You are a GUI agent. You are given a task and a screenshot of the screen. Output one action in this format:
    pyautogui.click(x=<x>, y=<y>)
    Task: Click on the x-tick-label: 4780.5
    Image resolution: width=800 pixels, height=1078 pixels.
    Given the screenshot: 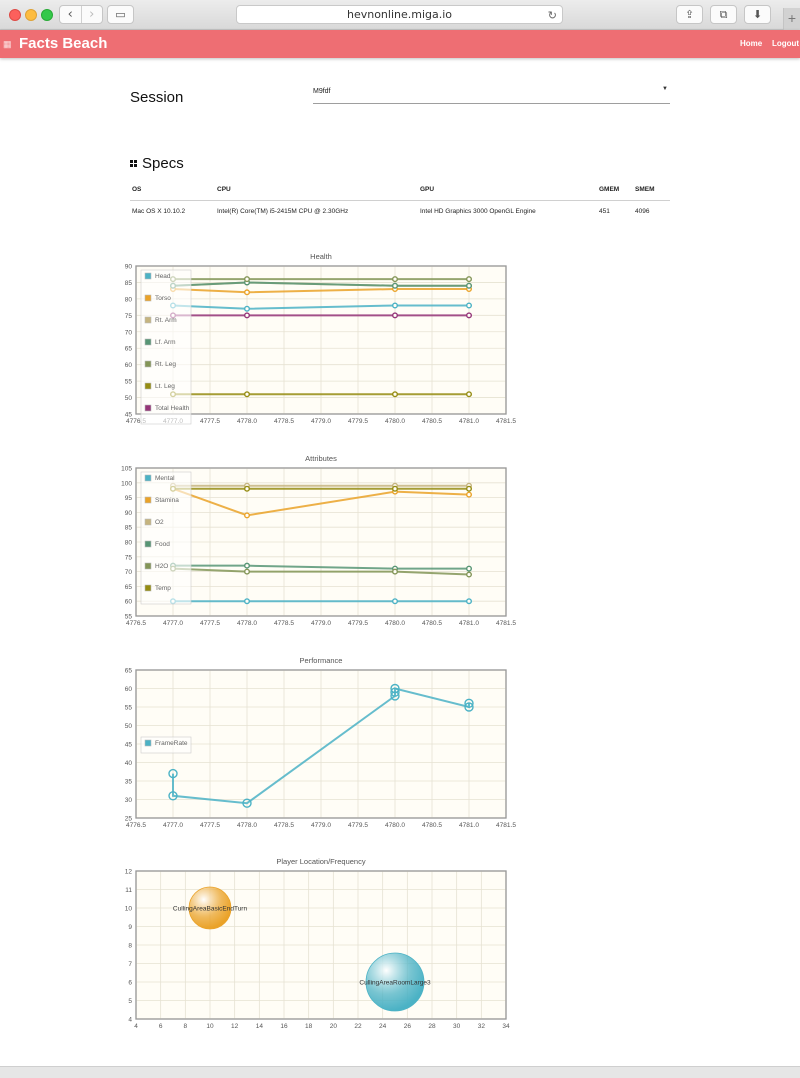 What is the action you would take?
    pyautogui.click(x=432, y=421)
    